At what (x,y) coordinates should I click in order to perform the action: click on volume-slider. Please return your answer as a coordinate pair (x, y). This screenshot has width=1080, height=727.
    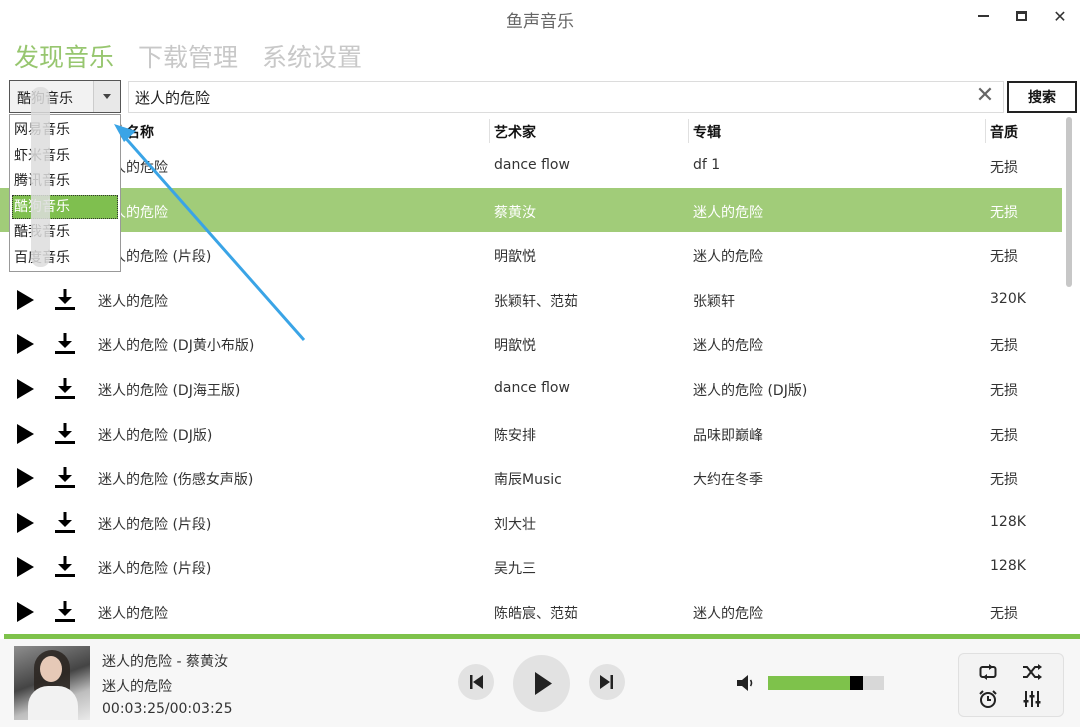
    Looking at the image, I should click on (826, 683).